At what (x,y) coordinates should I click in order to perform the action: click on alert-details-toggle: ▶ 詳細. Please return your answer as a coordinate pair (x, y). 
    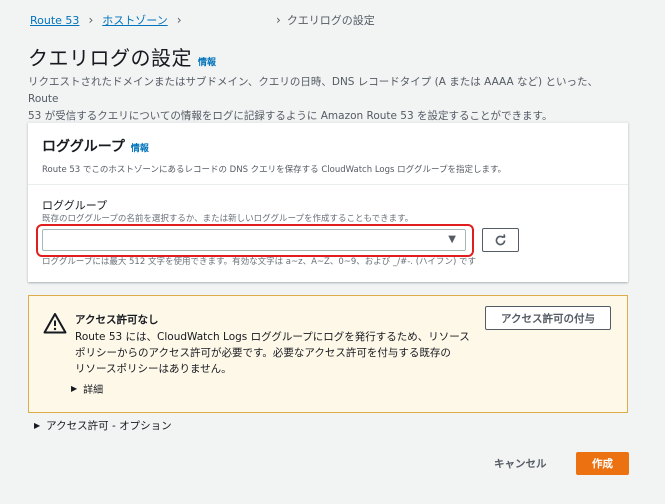
    Looking at the image, I should click on (87, 388).